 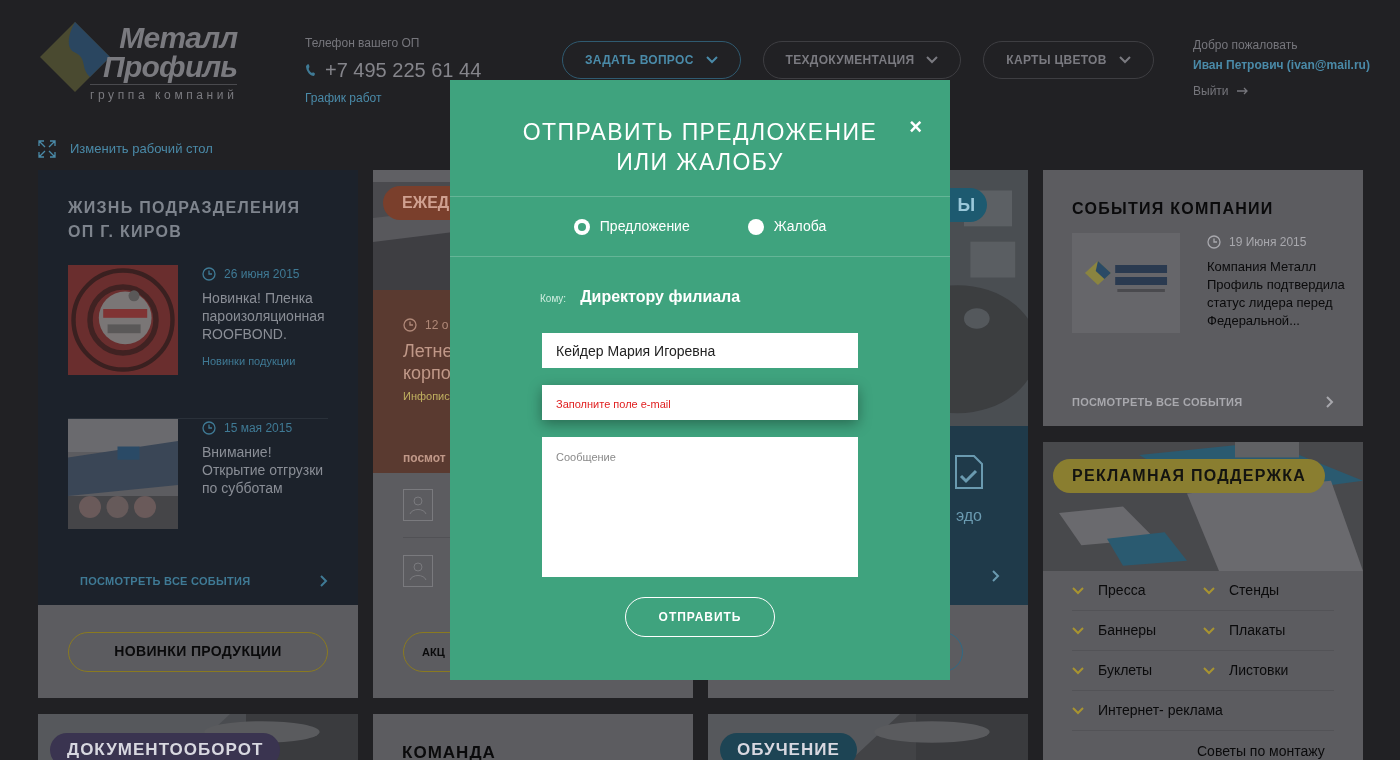 What do you see at coordinates (1268, 631) in the screenshot?
I see `ad-list-item: Плакаты` at bounding box center [1268, 631].